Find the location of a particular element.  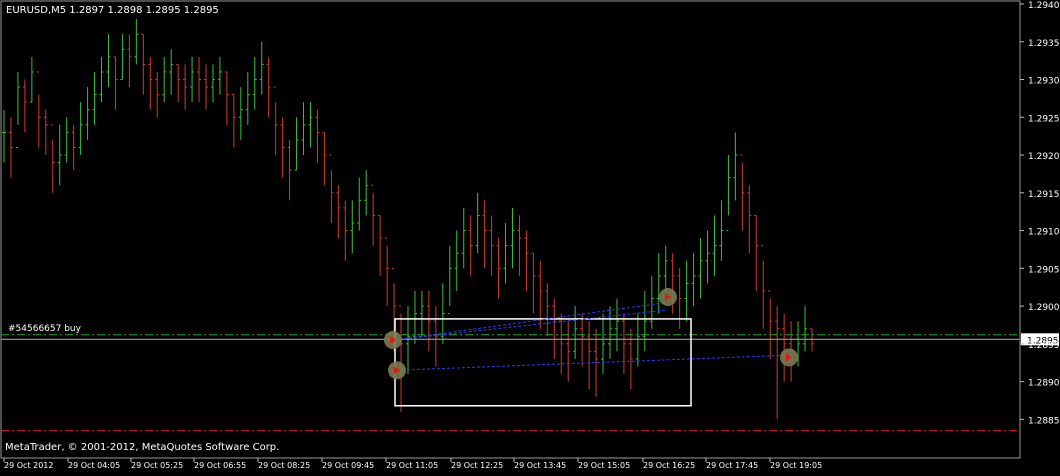

y-tick-label: 1.2920 is located at coordinates (1044, 157).